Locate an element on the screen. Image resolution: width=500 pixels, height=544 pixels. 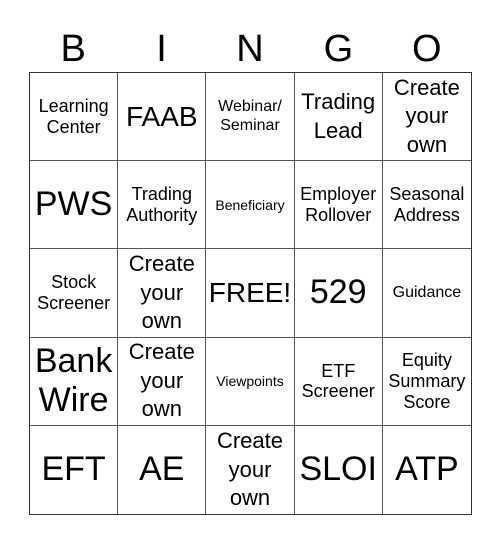
bingo-cell-text: Learning Center is located at coordinates (73, 116).